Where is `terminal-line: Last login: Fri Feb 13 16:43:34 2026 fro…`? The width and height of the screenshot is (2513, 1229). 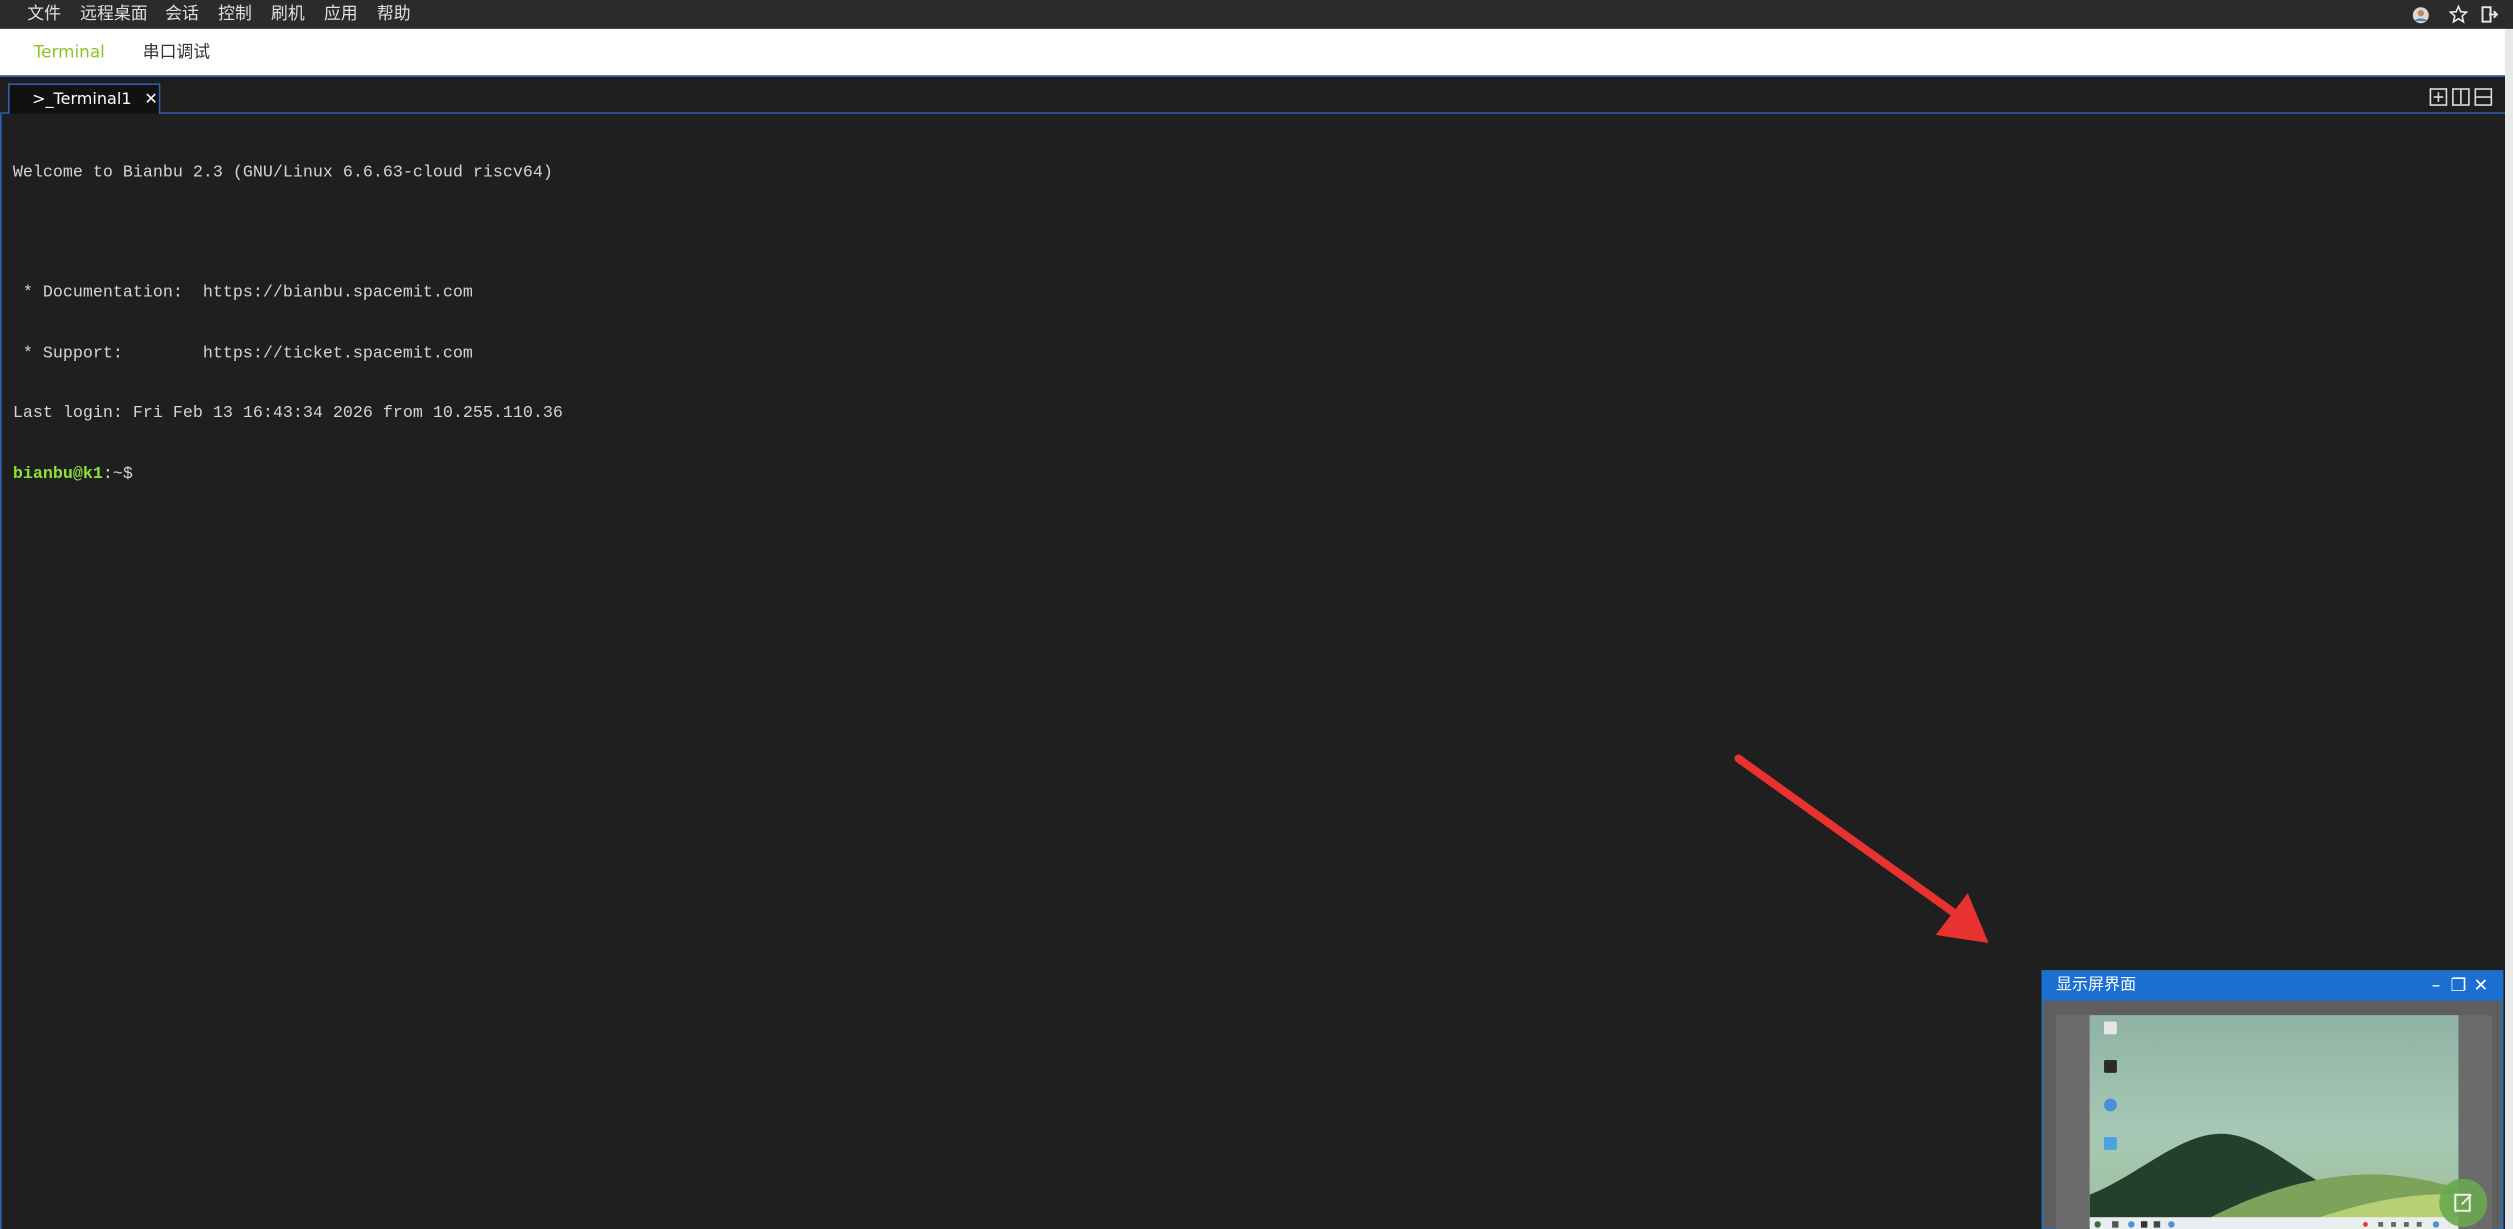
terminal-line: Last login: Fri Feb 13 16:43:34 2026 fro… is located at coordinates (287, 414).